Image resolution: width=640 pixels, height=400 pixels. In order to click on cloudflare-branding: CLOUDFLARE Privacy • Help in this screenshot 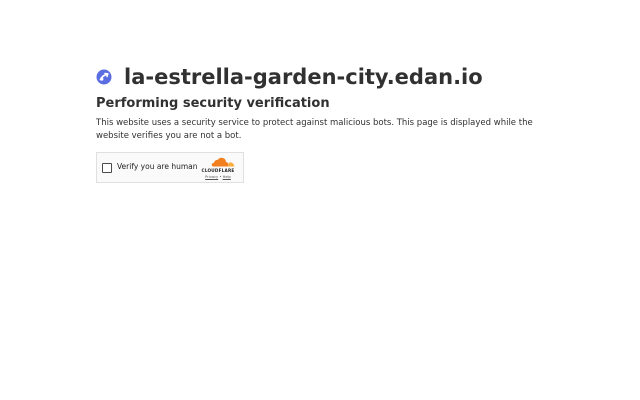, I will do `click(218, 169)`.